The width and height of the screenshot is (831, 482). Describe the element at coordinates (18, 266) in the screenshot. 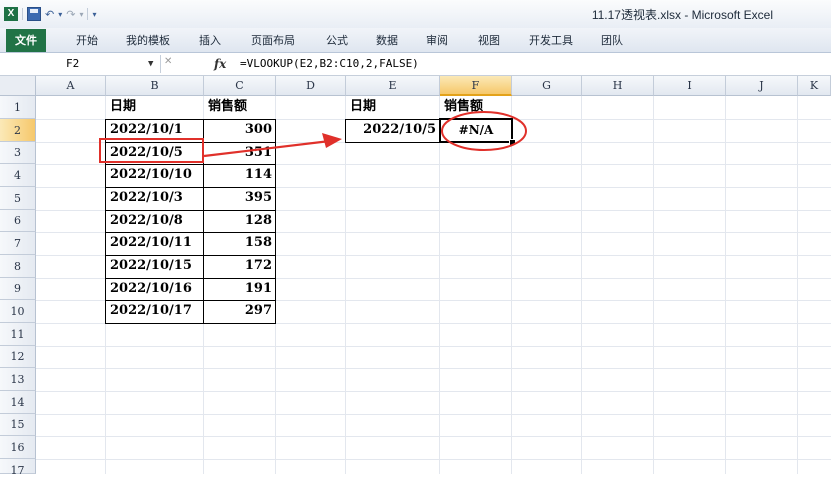

I see `row-header-8: 8` at that location.